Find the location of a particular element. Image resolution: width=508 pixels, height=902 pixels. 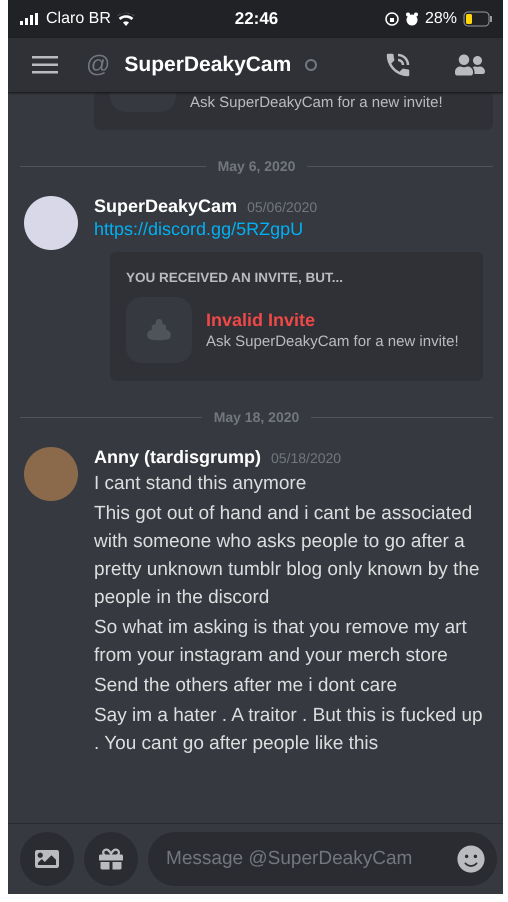

author-name: Anny (tardisgrump) is located at coordinates (178, 457).